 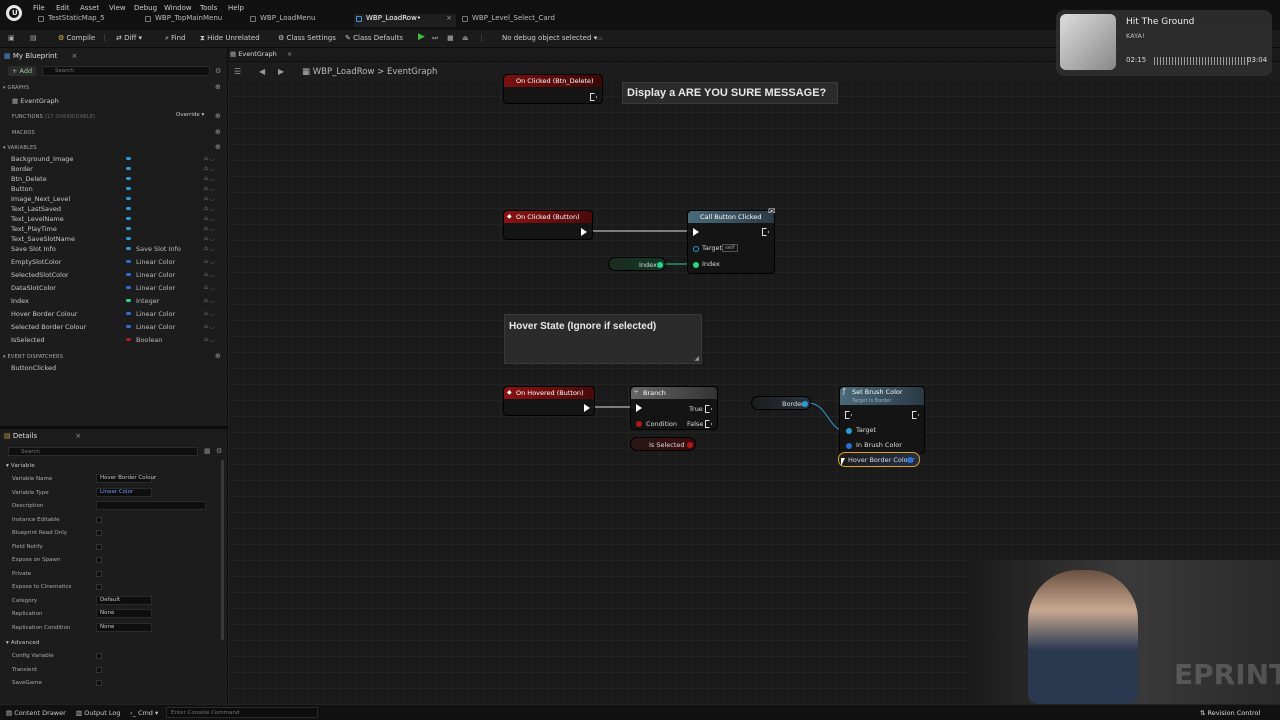 What do you see at coordinates (910, 460) in the screenshot?
I see `hover-border-out-pin` at bounding box center [910, 460].